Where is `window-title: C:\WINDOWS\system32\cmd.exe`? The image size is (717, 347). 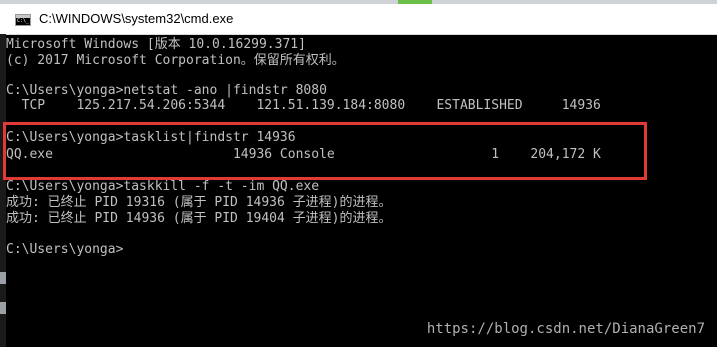 window-title: C:\WINDOWS\system32\cmd.exe is located at coordinates (136, 18).